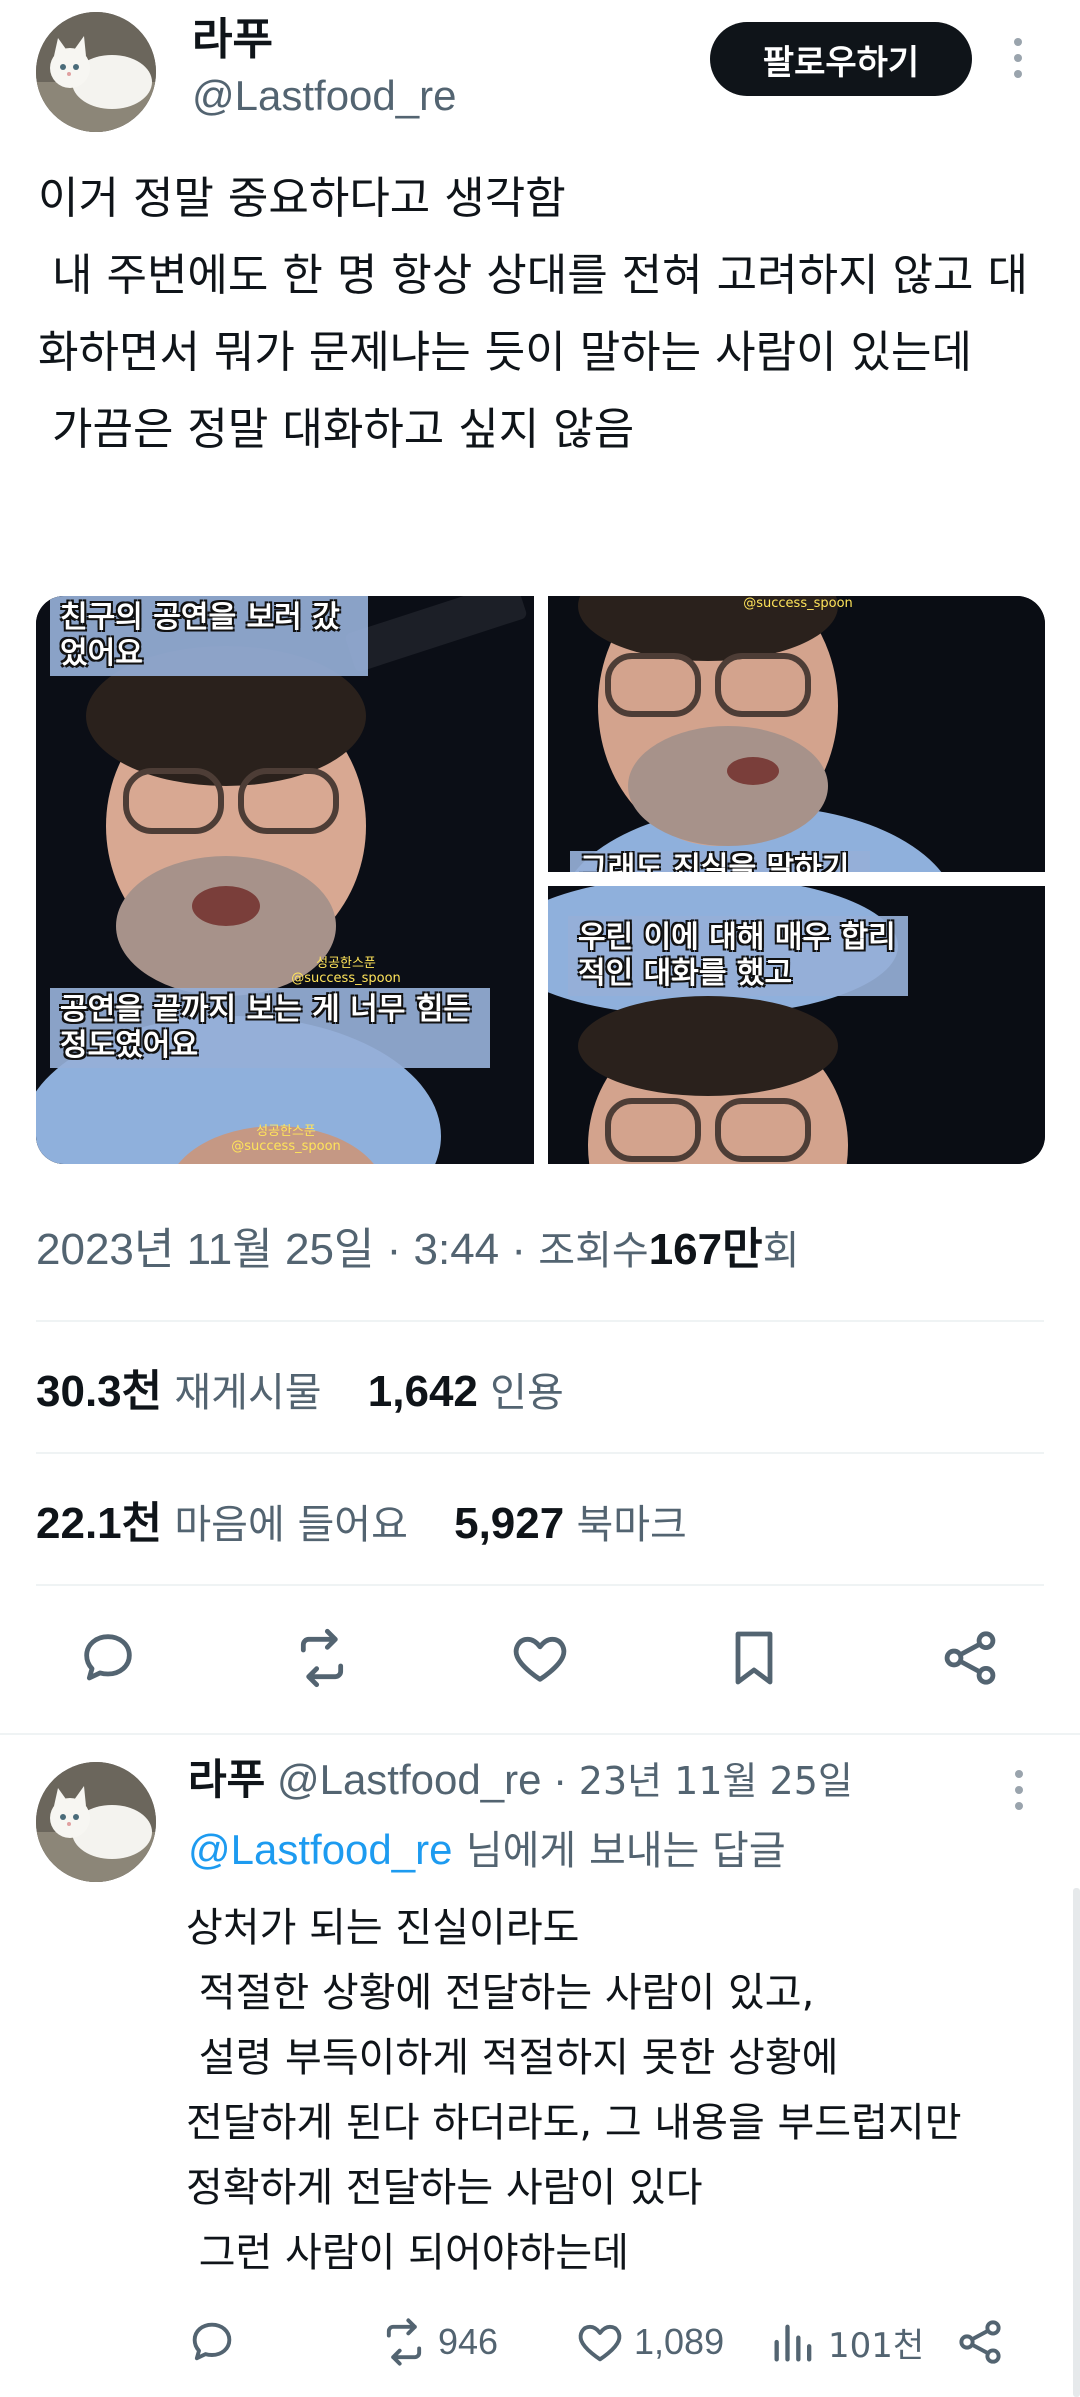 The width and height of the screenshot is (1080, 2397). Describe the element at coordinates (232, 40) in the screenshot. I see `author-name: 라푸` at that location.